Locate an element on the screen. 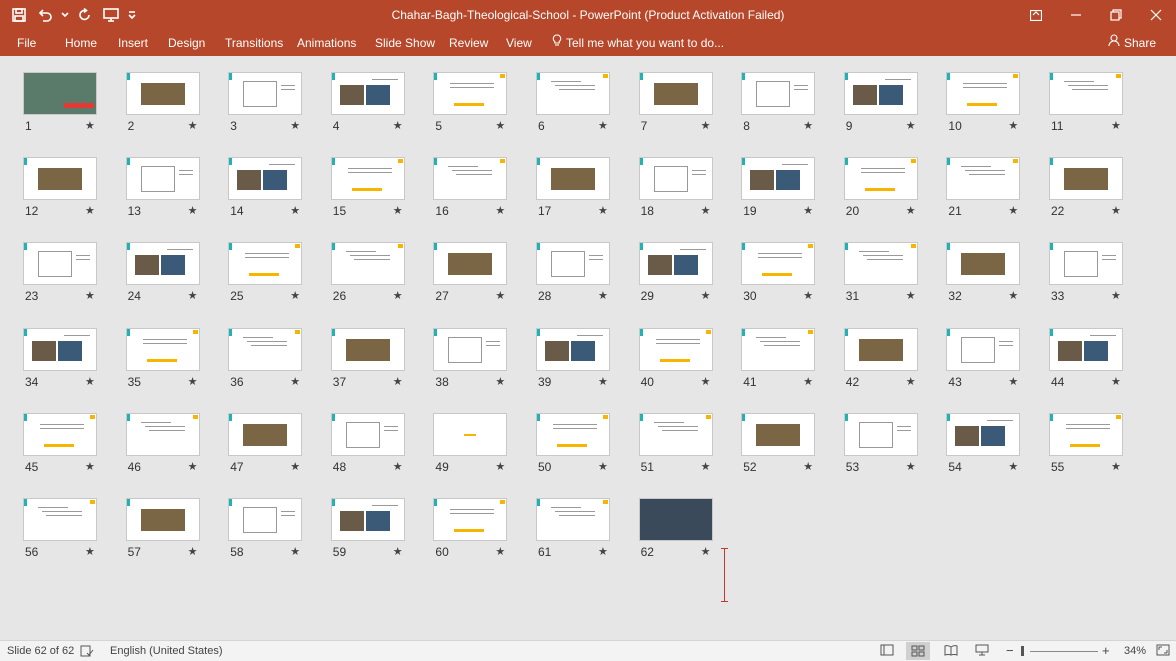 The width and height of the screenshot is (1176, 661). slide-thumbnail-16: 16 ★ is located at coordinates (484, 187).